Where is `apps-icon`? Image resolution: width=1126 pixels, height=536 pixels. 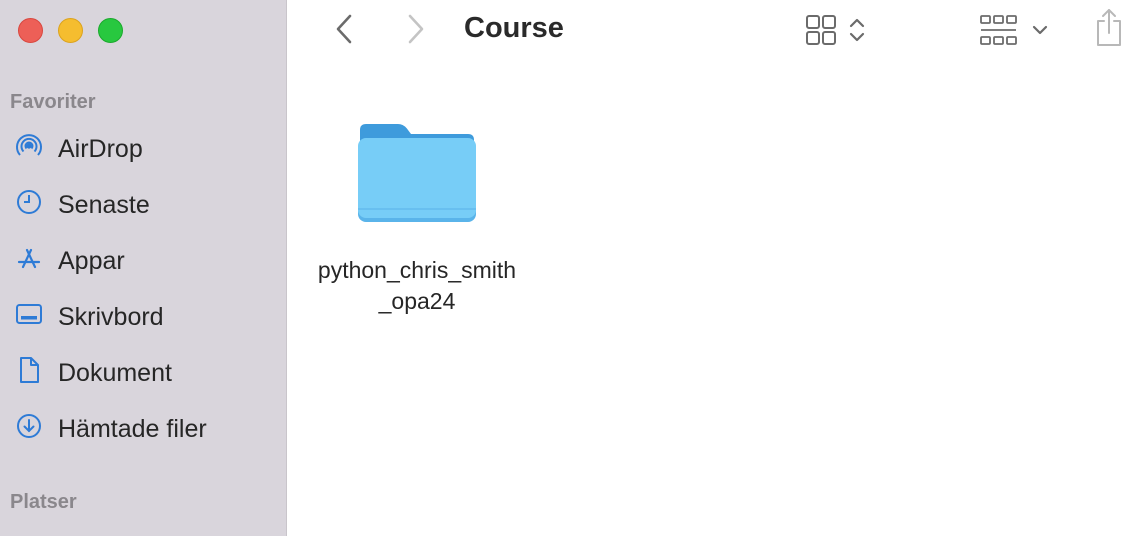
apps-icon is located at coordinates (29, 261).